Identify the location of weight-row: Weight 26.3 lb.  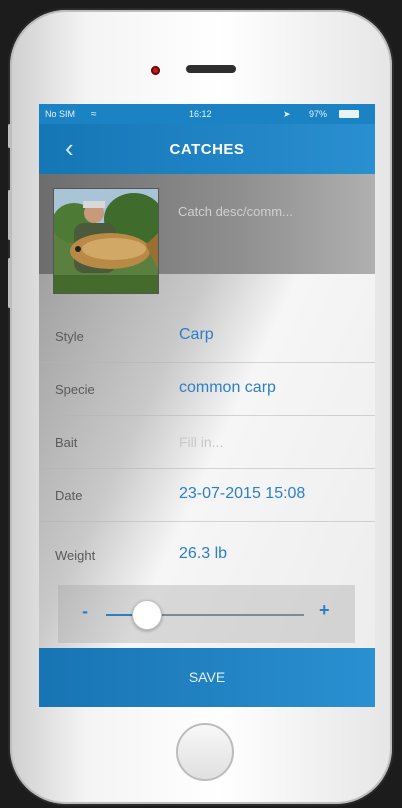
(207, 555).